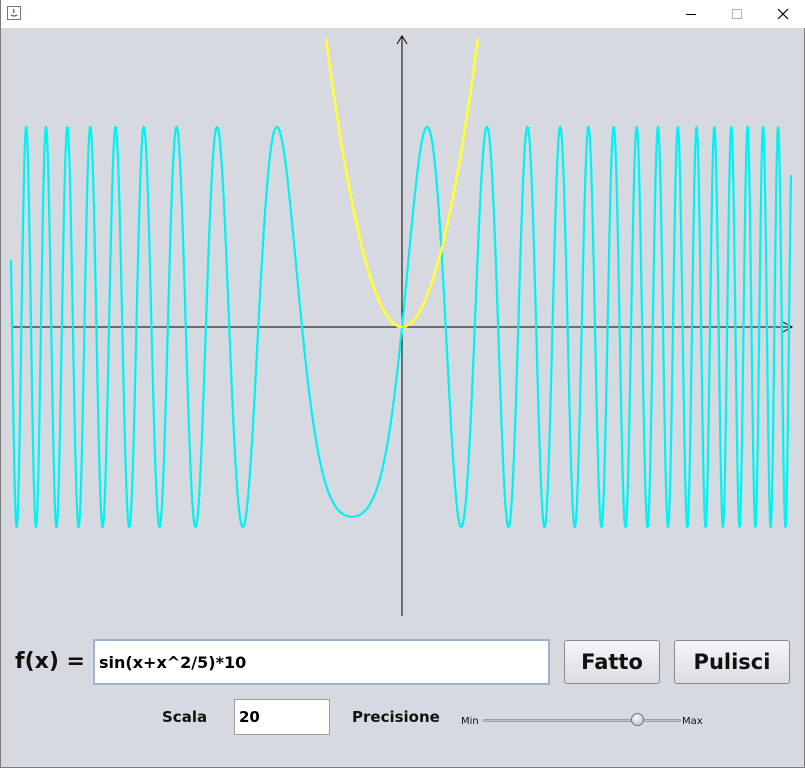  I want to click on scala-label: Scala, so click(185, 717).